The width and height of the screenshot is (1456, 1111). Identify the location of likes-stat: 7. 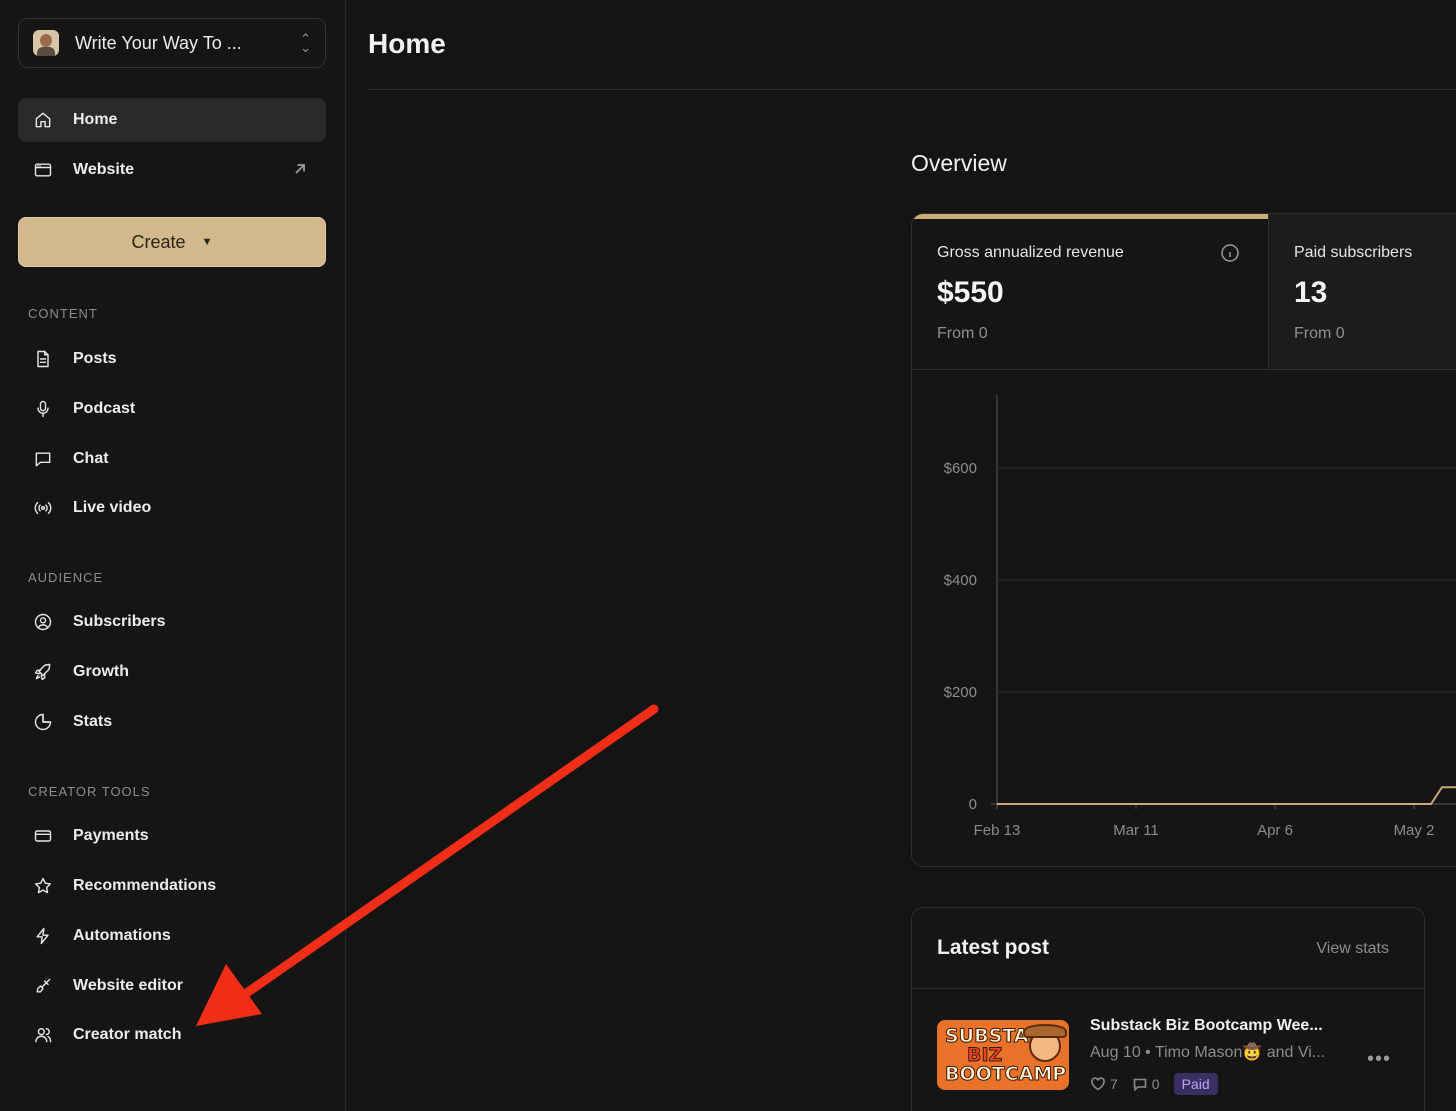
(1104, 1084).